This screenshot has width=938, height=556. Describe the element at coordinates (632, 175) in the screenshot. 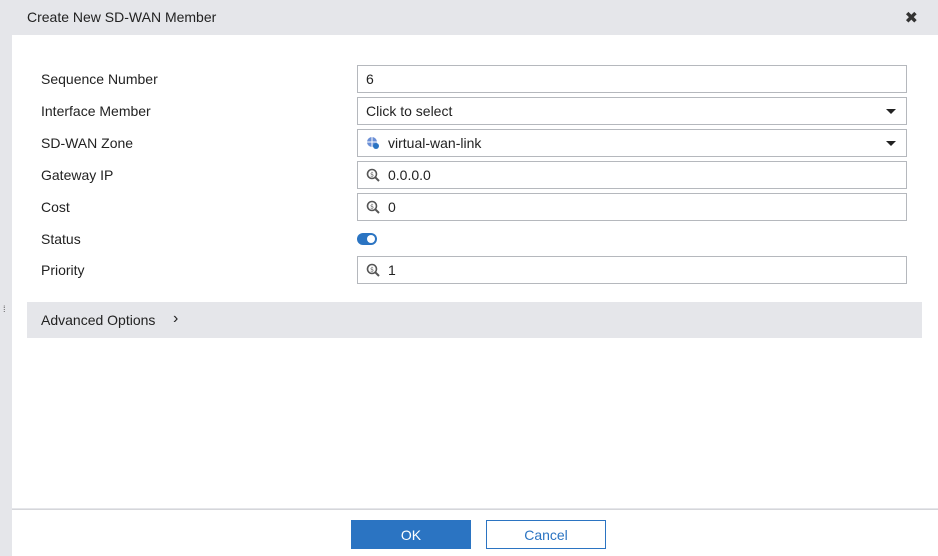

I see `gateway-ip-input: $ 0.0.0.0` at that location.